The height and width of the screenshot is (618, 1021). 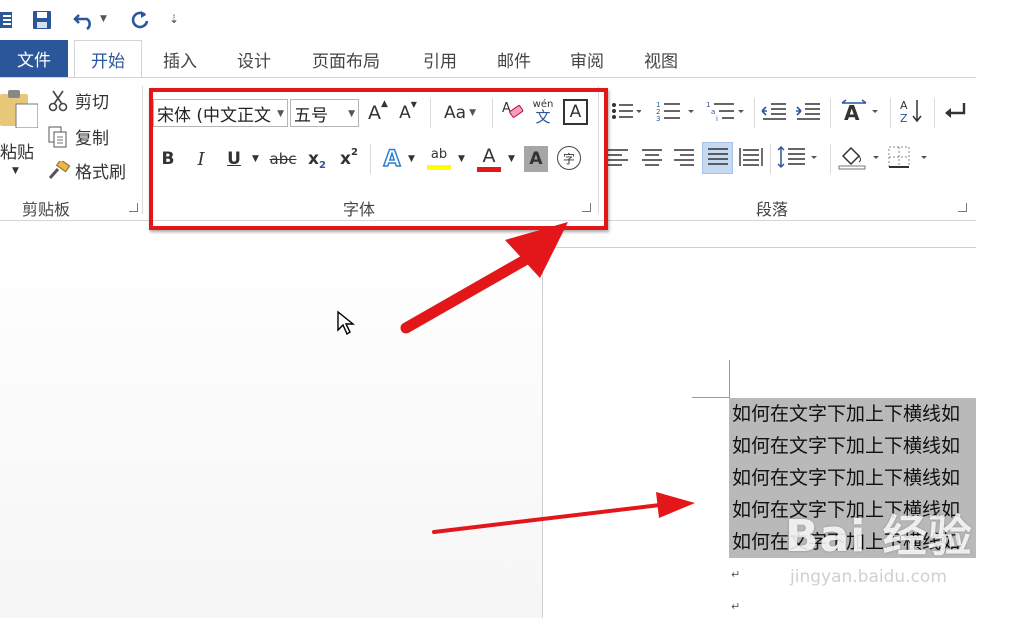 What do you see at coordinates (868, 577) in the screenshot?
I see `watermark-url: jingyan.baidu.com` at bounding box center [868, 577].